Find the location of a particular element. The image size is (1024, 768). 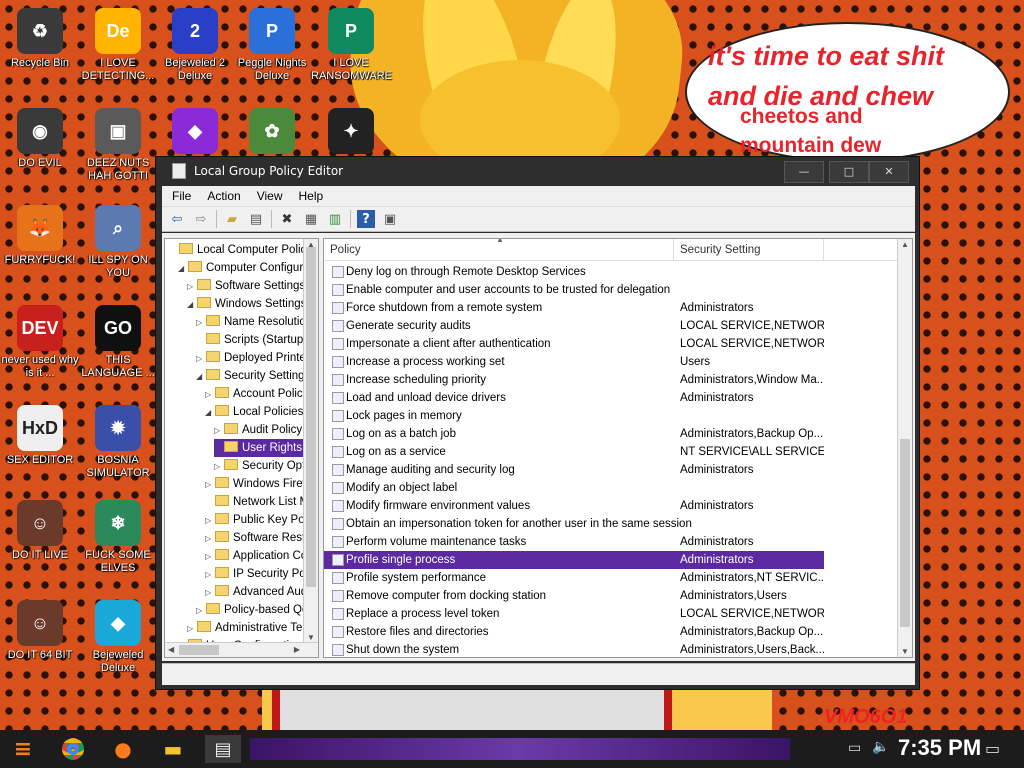

desktop-icon: ✦ is located at coordinates (351, 132).